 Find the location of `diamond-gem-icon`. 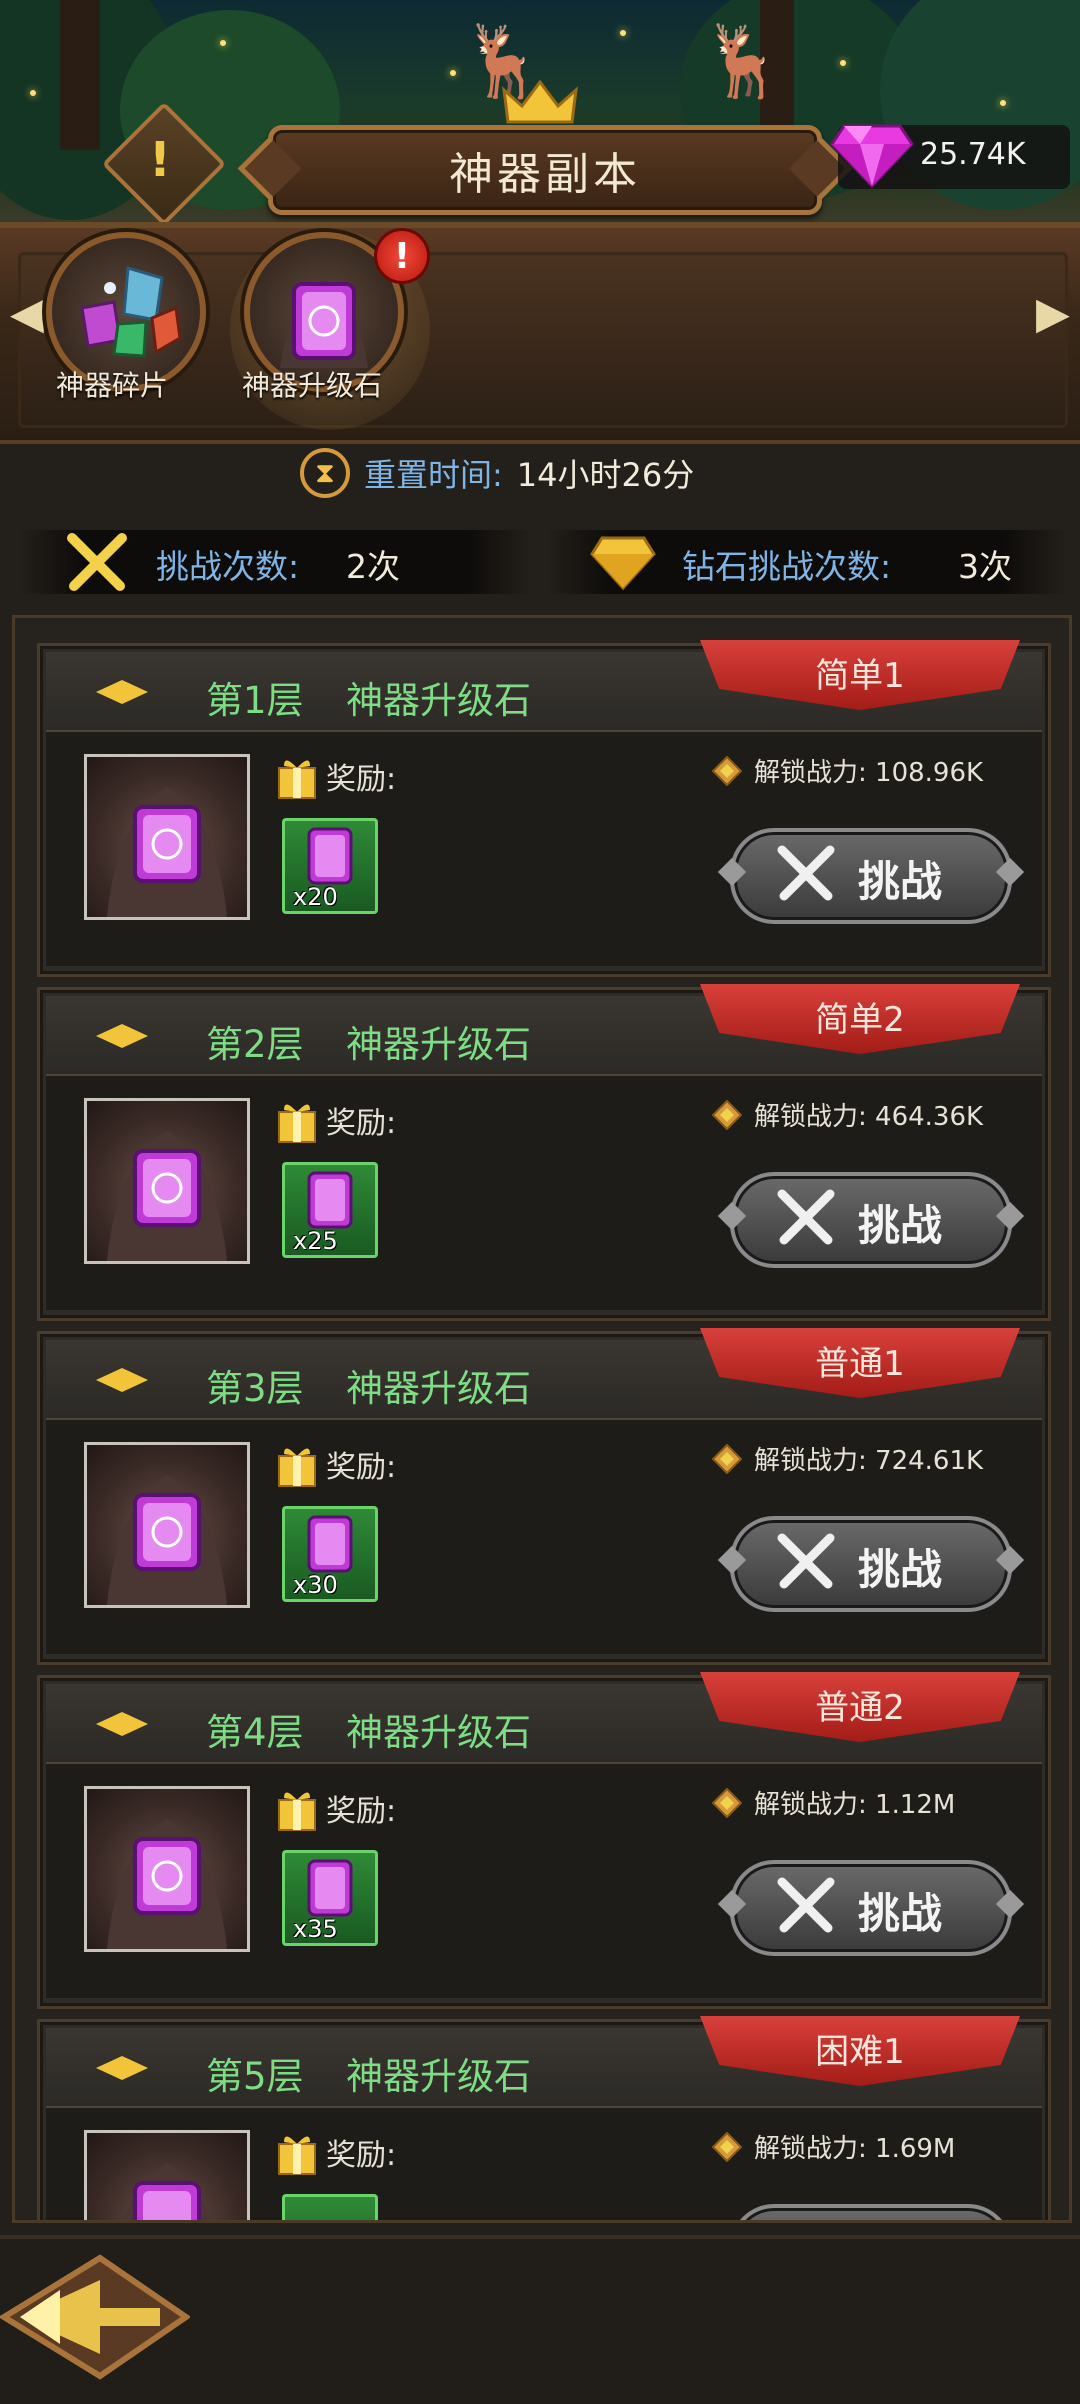

diamond-gem-icon is located at coordinates (872, 156).